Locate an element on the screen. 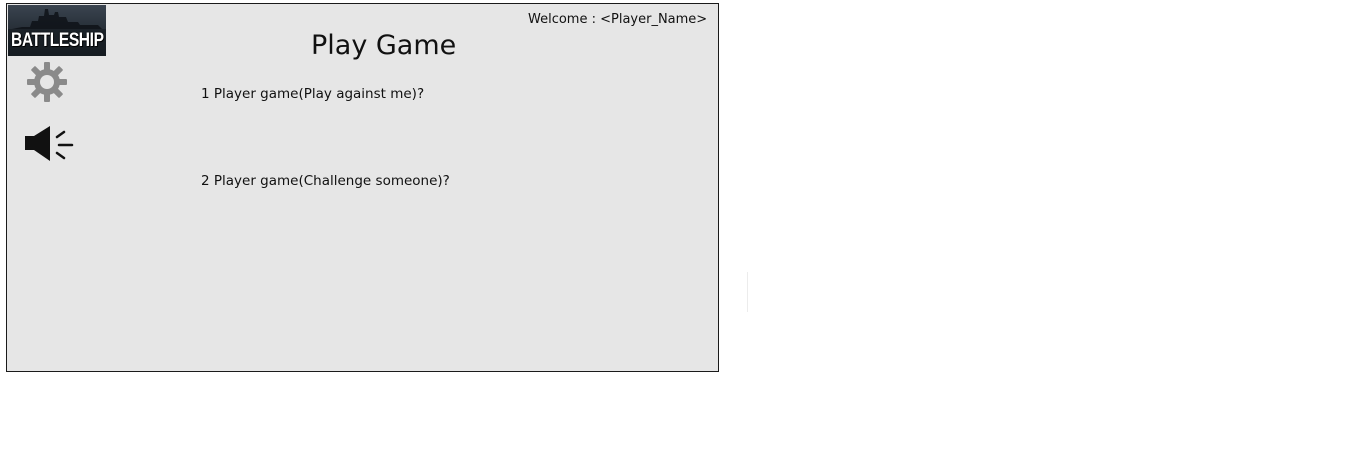  page-title: Play Game is located at coordinates (384, 45).